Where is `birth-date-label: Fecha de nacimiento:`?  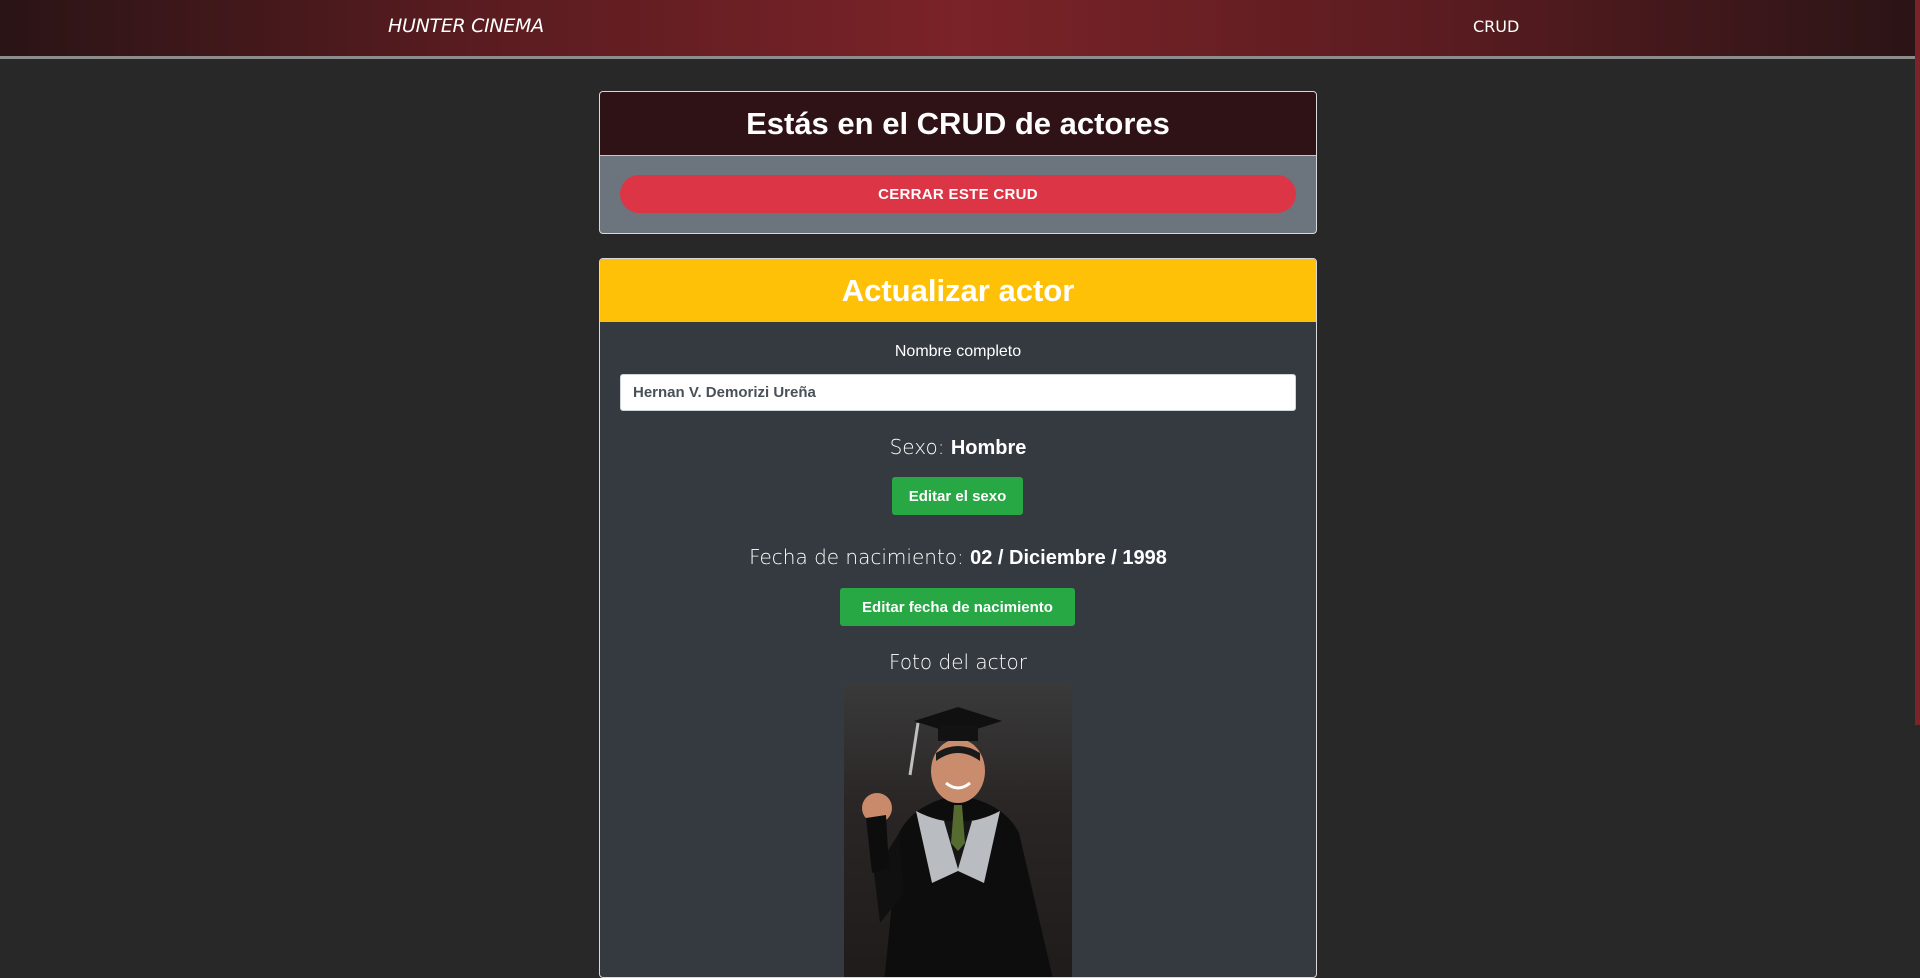
birth-date-label: Fecha de nacimiento: is located at coordinates (856, 557).